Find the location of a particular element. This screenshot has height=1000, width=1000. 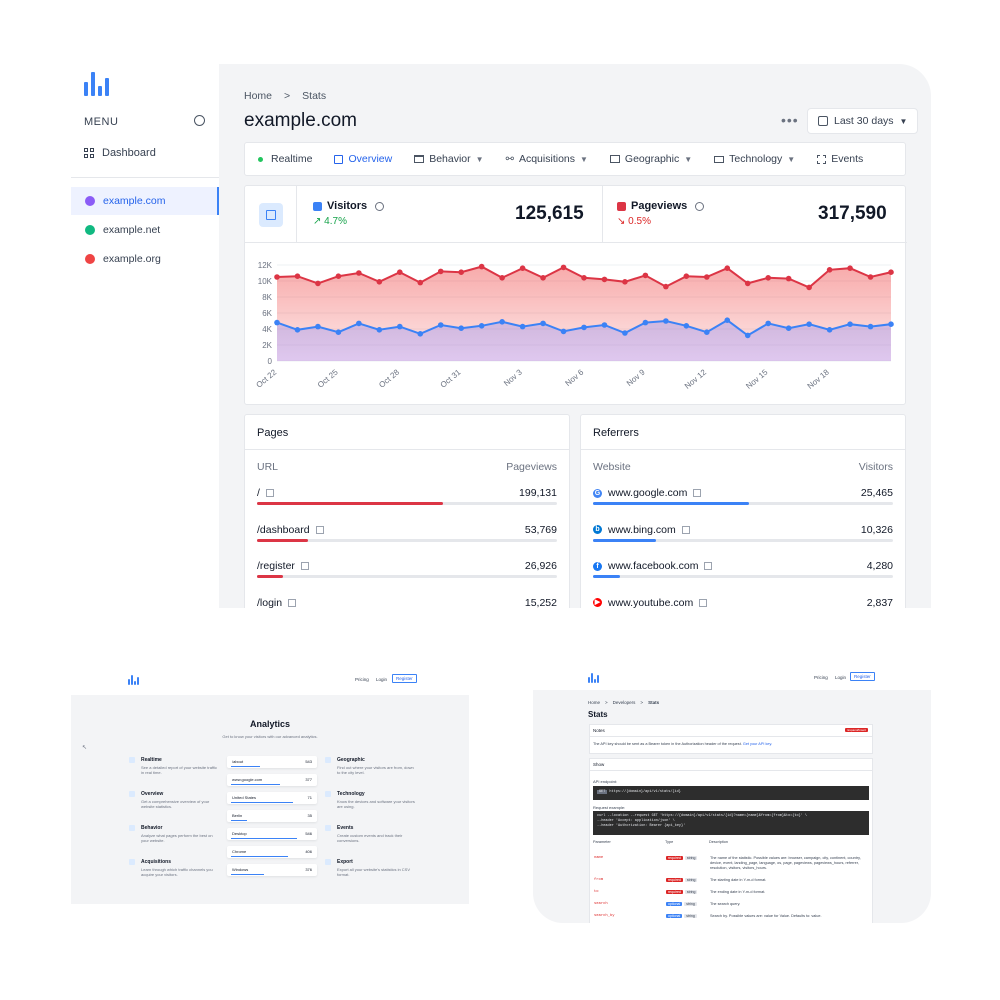

date-range-button: Last 30 days ▼ is located at coordinates (863, 121).